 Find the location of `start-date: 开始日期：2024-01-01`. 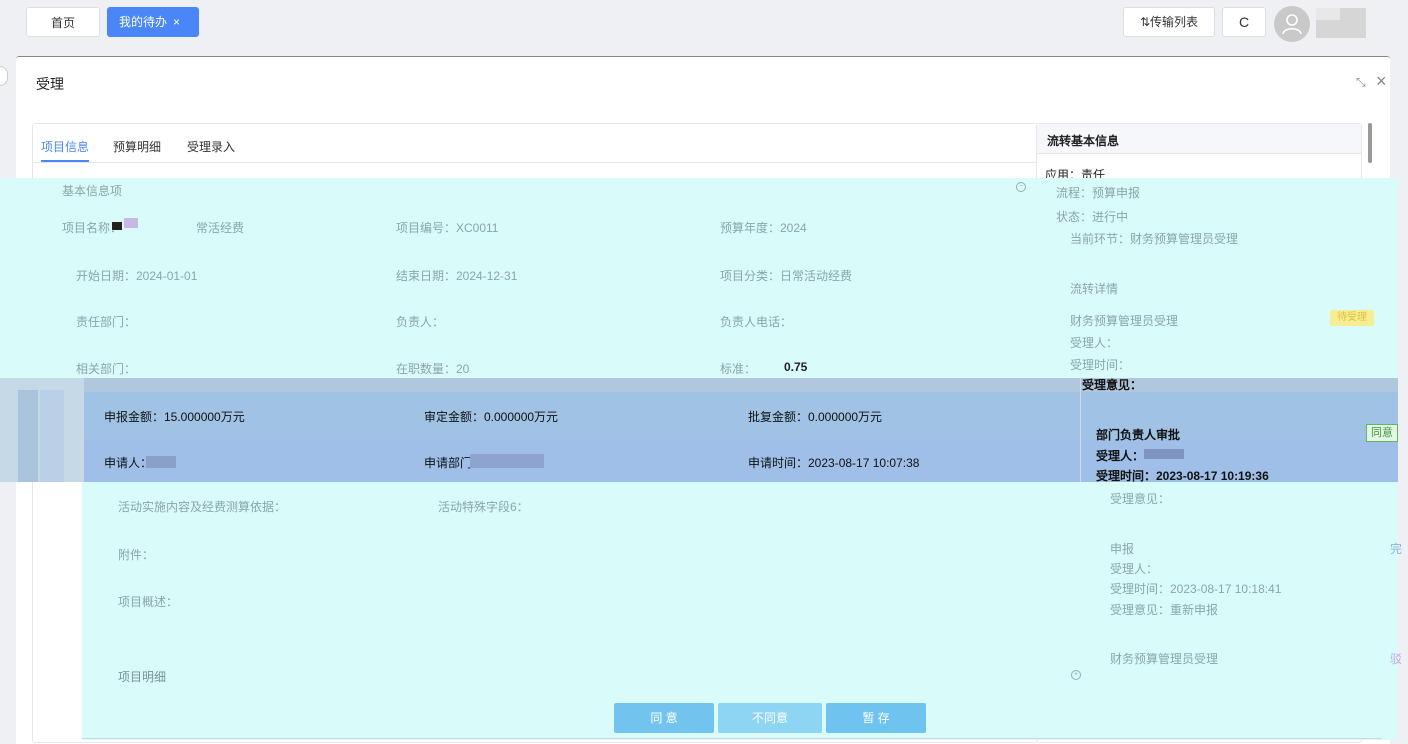

start-date: 开始日期：2024-01-01 is located at coordinates (137, 276).